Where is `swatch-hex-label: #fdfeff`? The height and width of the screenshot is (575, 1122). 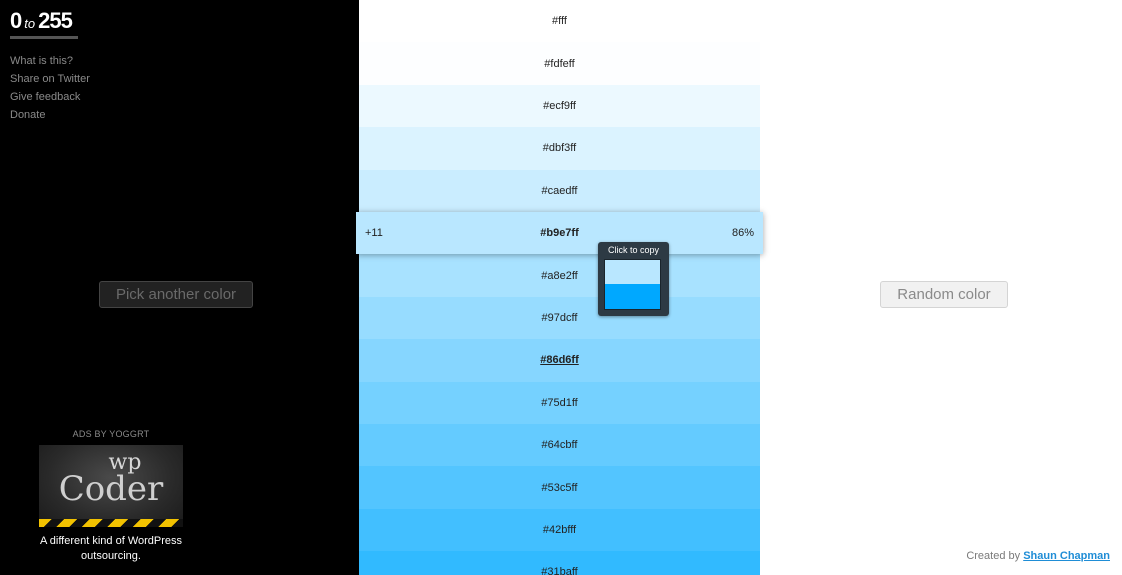
swatch-hex-label: #fdfeff is located at coordinates (559, 63).